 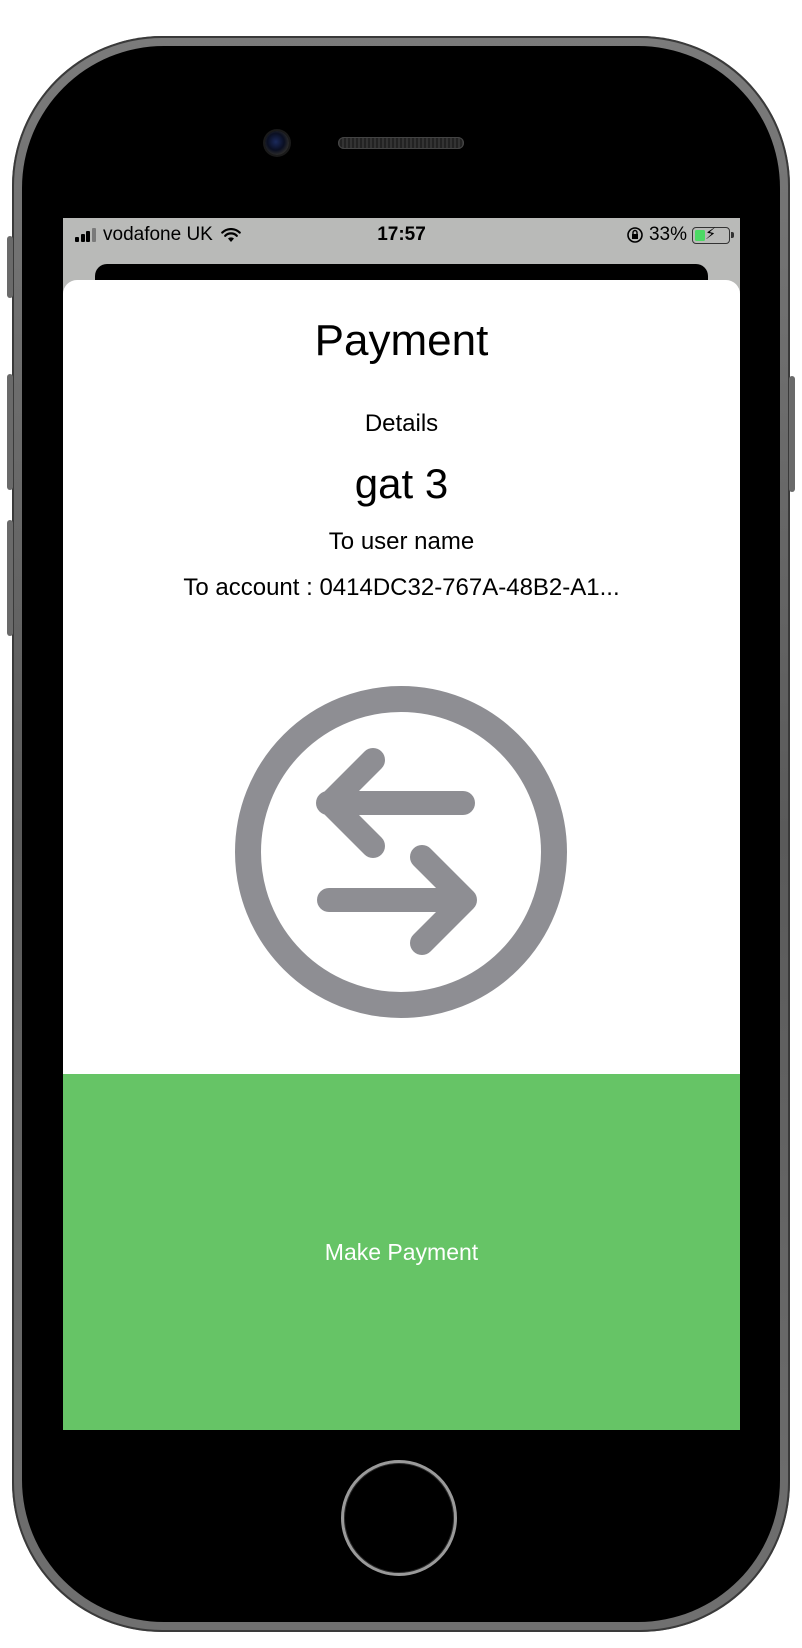 What do you see at coordinates (401, 852) in the screenshot?
I see `transfer-arrows-icon` at bounding box center [401, 852].